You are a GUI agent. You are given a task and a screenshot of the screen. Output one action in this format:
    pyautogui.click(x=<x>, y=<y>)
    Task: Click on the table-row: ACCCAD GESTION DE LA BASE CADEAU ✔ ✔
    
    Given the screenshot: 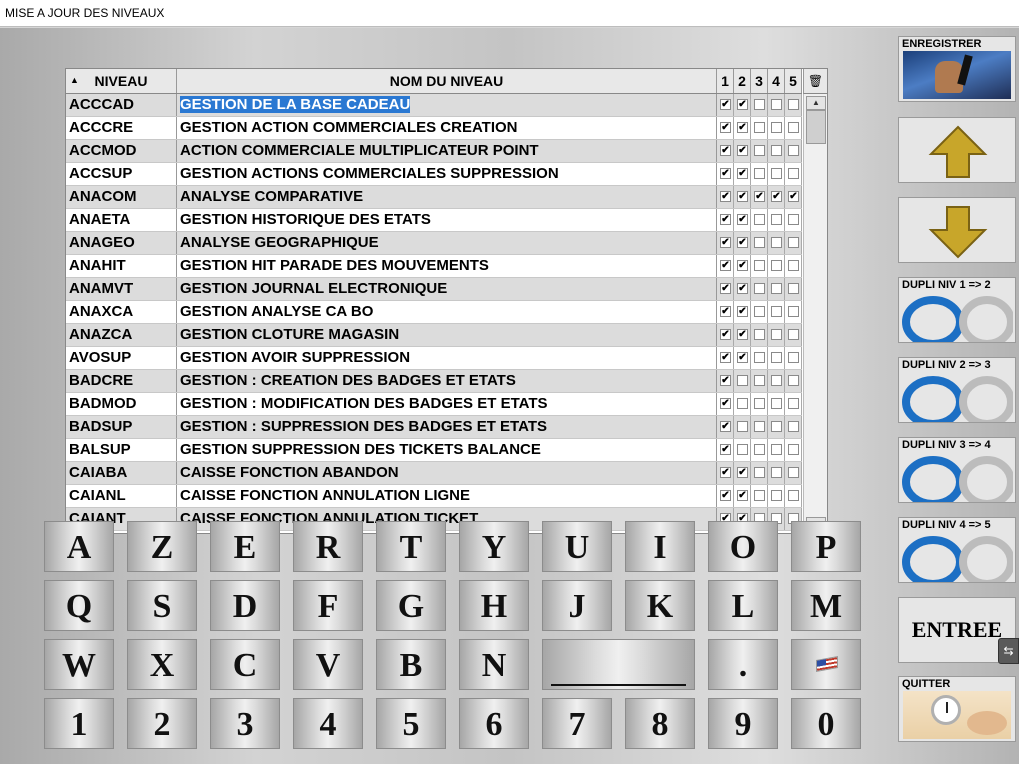 What is the action you would take?
    pyautogui.click(x=434, y=105)
    